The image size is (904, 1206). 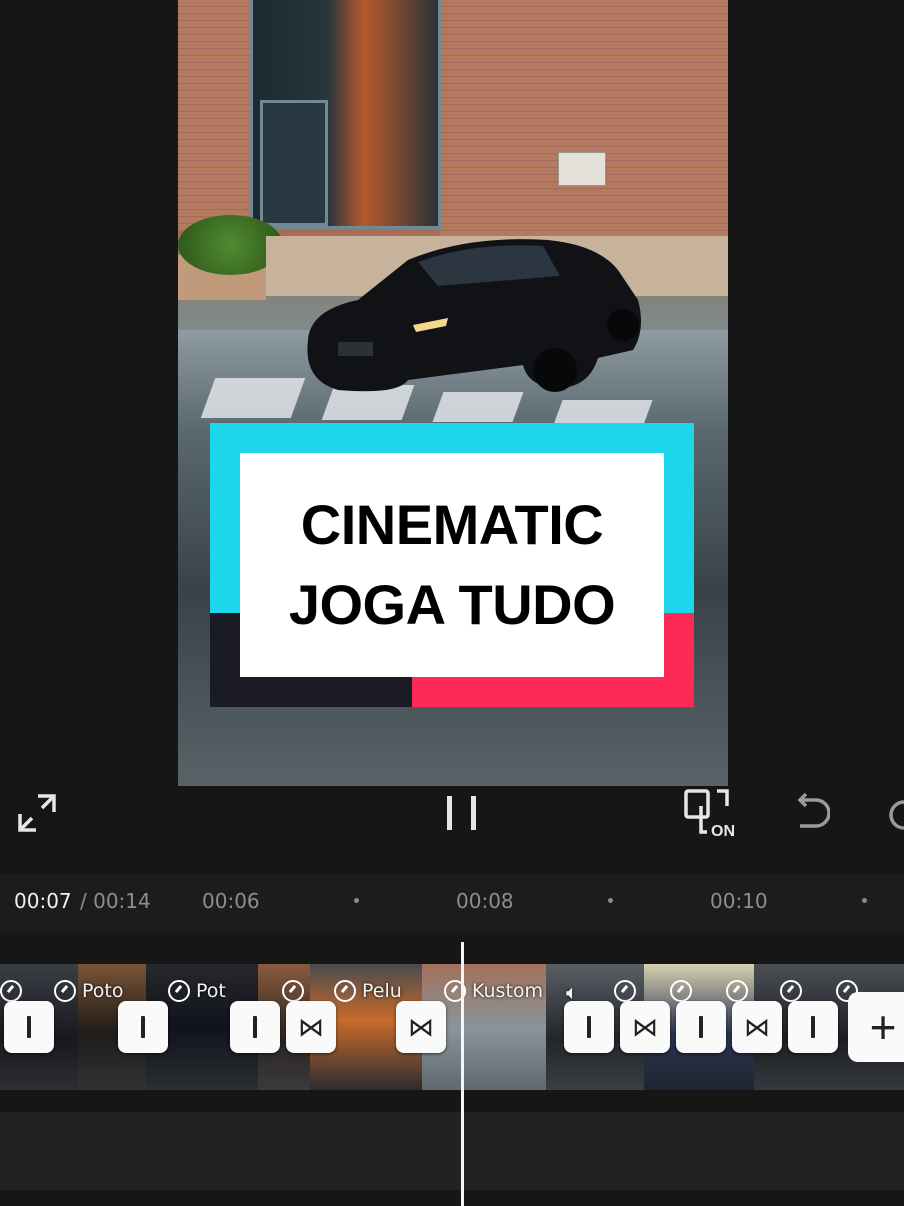 I want to click on clip-label: Pelu, so click(x=368, y=991).